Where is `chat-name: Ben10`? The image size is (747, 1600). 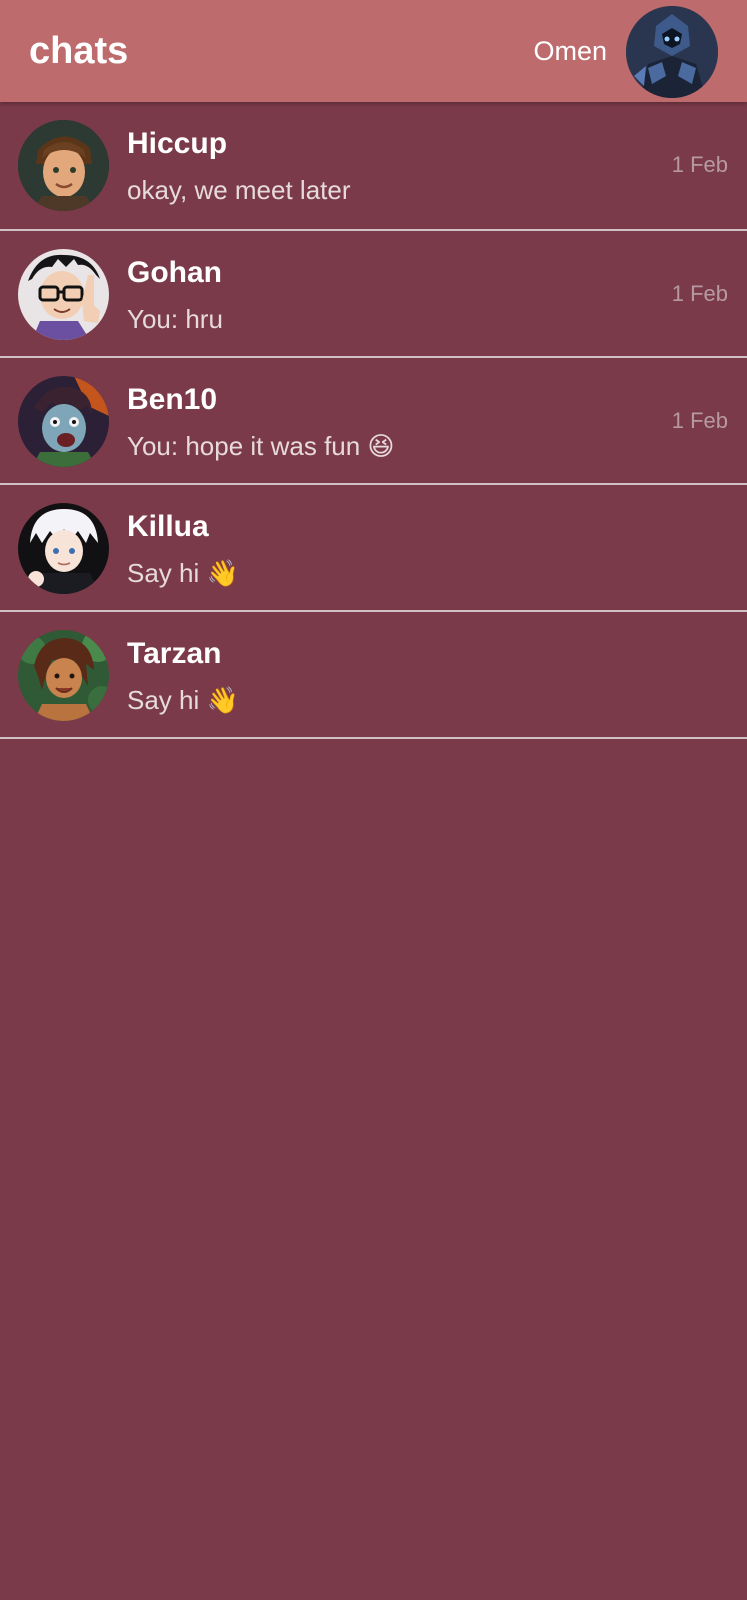 chat-name: Ben10 is located at coordinates (172, 399).